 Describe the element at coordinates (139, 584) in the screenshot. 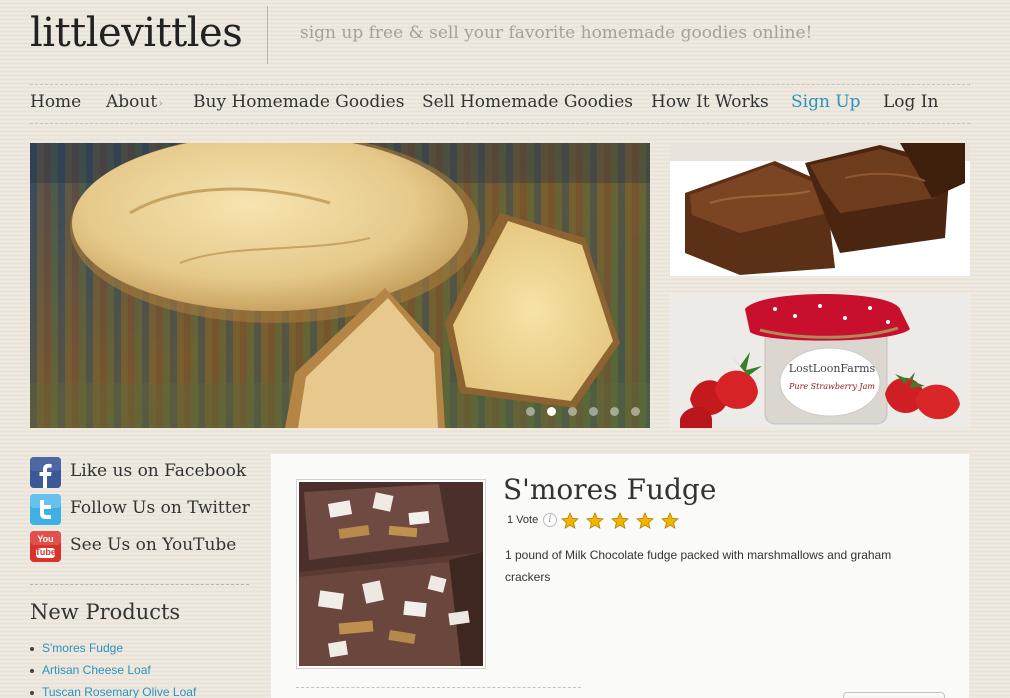

I see `sidebar-divider` at that location.